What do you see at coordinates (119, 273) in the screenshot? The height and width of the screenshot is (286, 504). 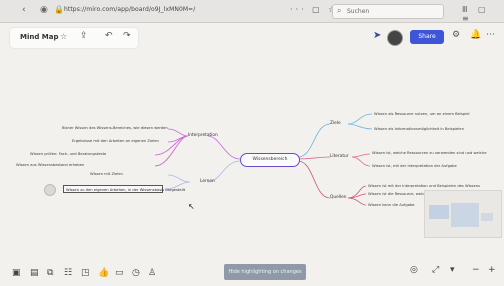 I see `video-icon: ▭` at bounding box center [119, 273].